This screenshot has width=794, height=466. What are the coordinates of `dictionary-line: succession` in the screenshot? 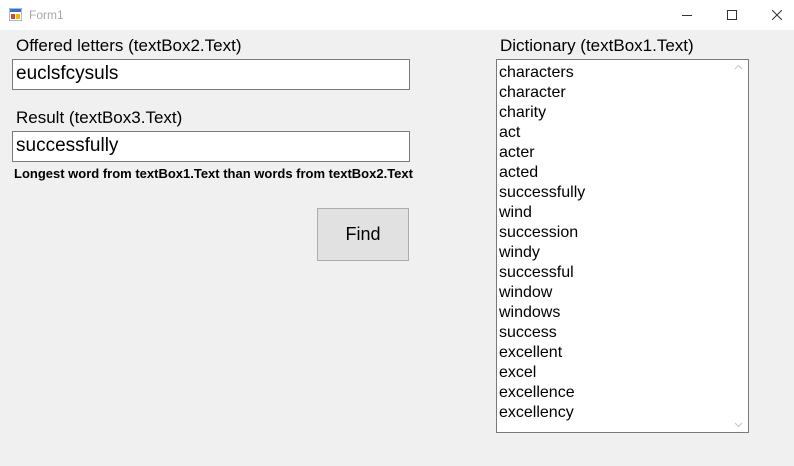 It's located at (539, 232).